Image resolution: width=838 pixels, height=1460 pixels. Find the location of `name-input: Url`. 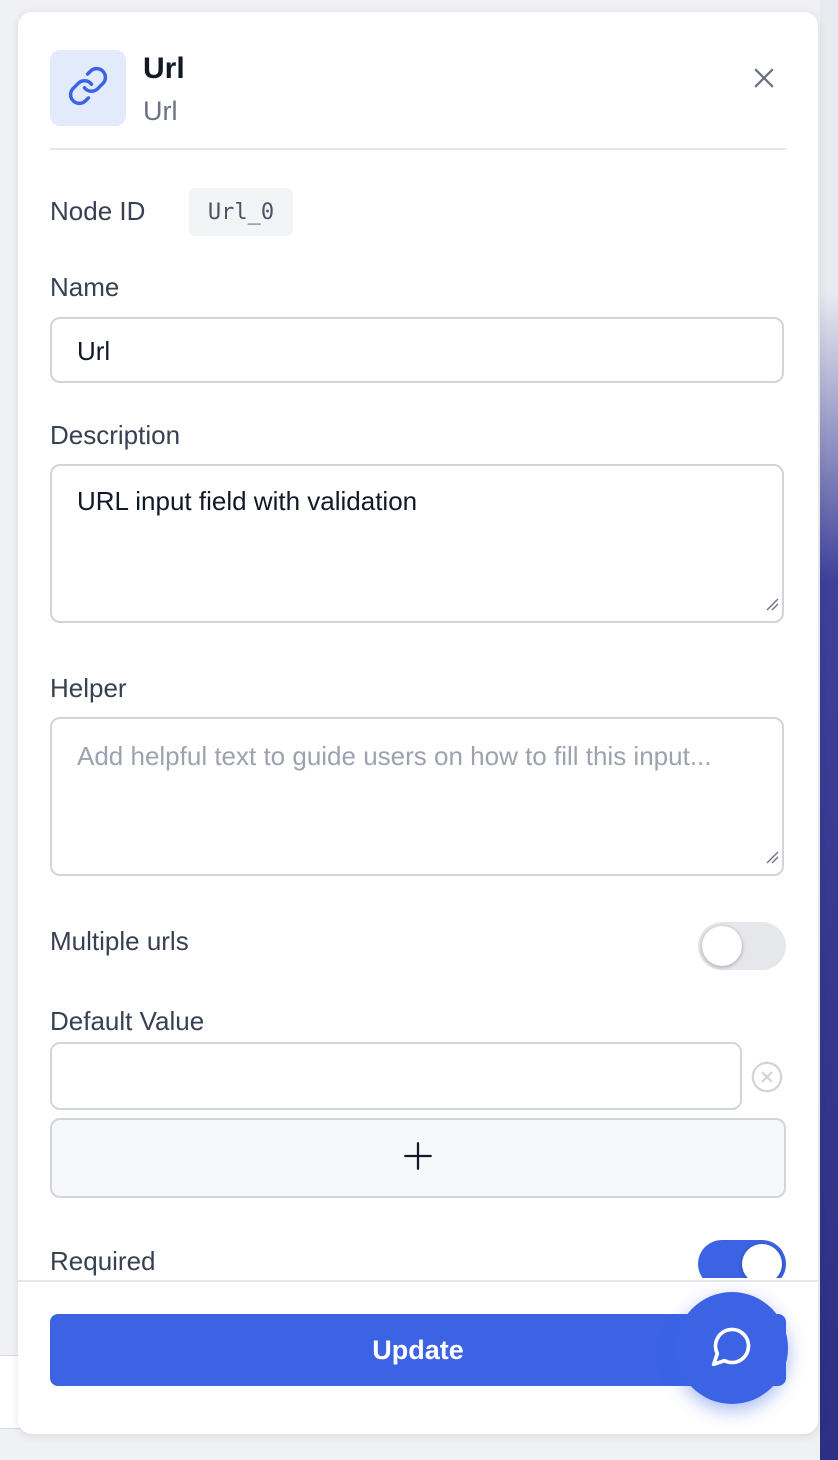

name-input: Url is located at coordinates (417, 350).